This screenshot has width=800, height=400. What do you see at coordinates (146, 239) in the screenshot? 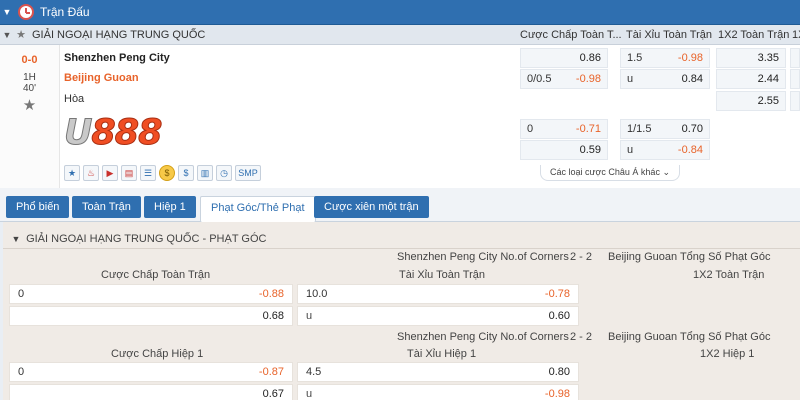
I see `corners-league-name: GIẢI NGOẠI HẠNG TRUNG QUỐC - PHẠT GÓC` at bounding box center [146, 239].